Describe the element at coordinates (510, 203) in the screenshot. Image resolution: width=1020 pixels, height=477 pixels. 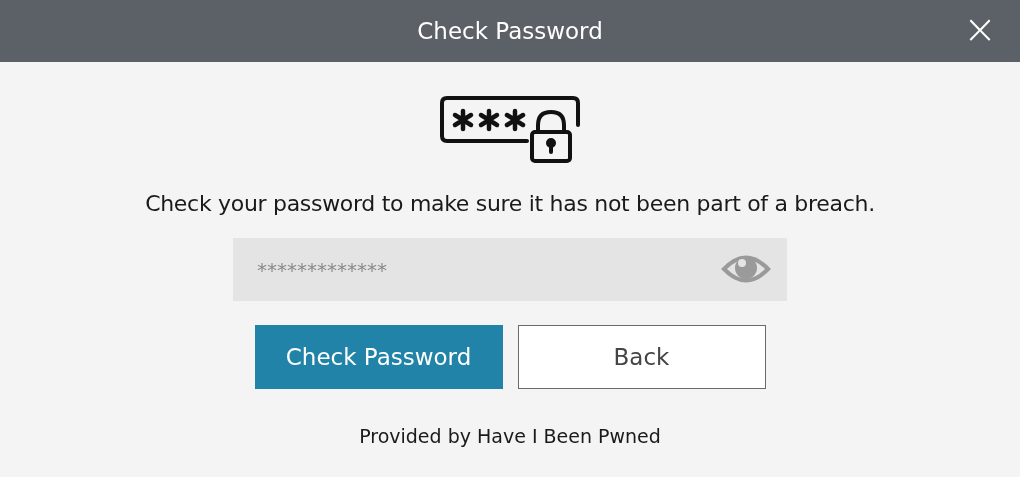
I see `instruction-text: Check your password to make sure it has not been part of a breach.` at that location.